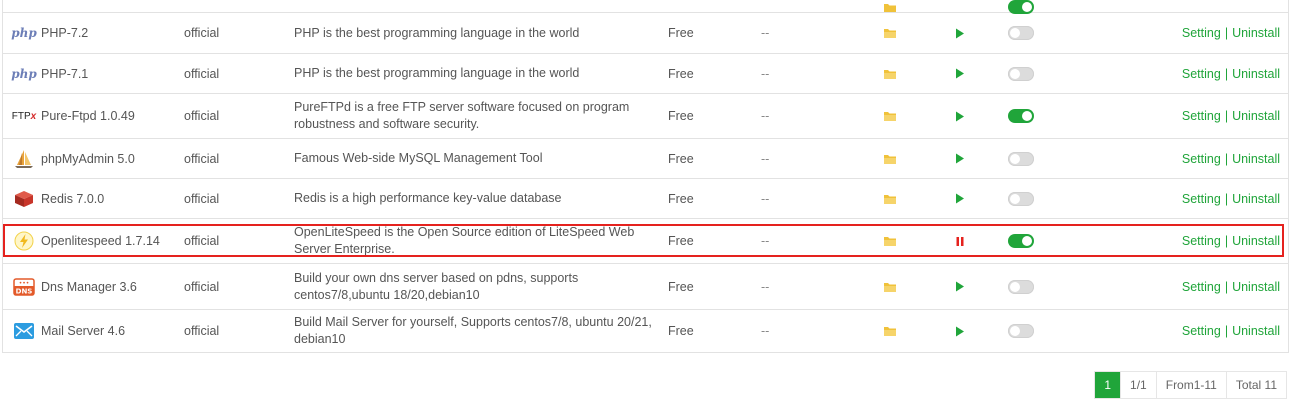 The height and width of the screenshot is (399, 1292). What do you see at coordinates (24, 331) in the screenshot?
I see `mail-icon` at bounding box center [24, 331].